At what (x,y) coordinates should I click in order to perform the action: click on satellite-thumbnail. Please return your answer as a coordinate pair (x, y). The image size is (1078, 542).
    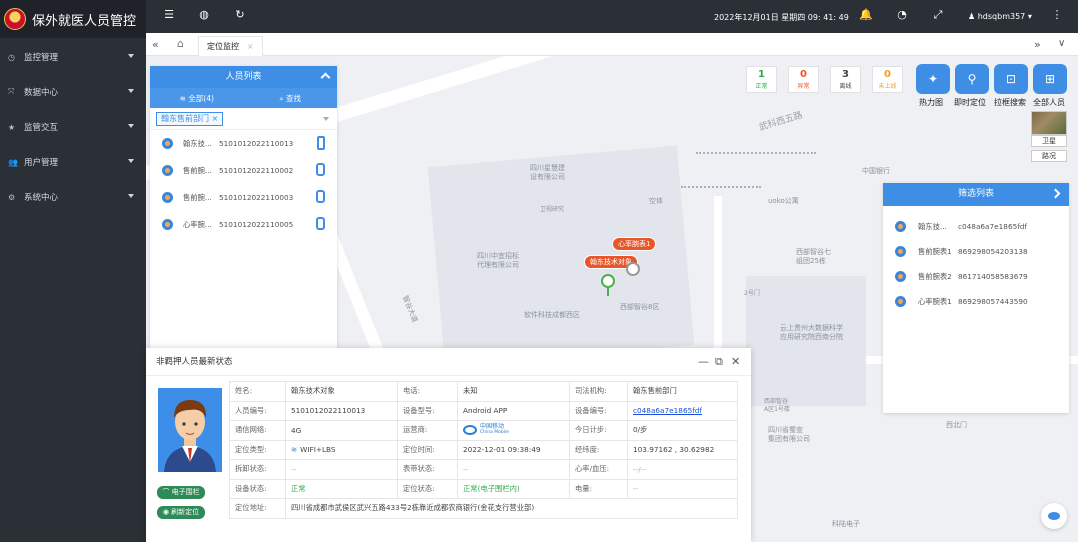
    Looking at the image, I should click on (1049, 123).